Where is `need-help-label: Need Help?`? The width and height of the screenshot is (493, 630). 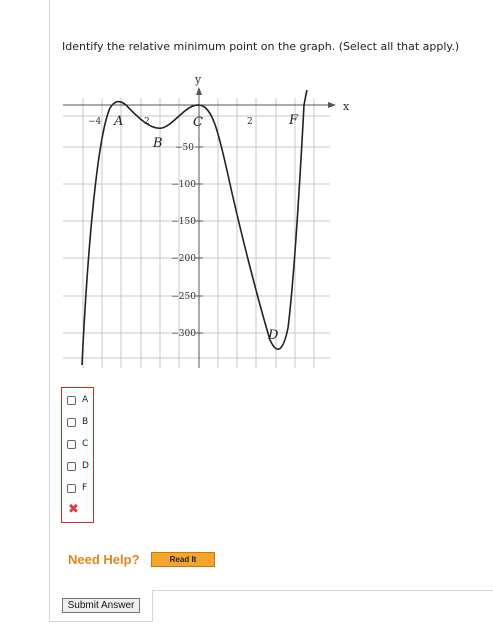 need-help-label: Need Help? is located at coordinates (104, 559).